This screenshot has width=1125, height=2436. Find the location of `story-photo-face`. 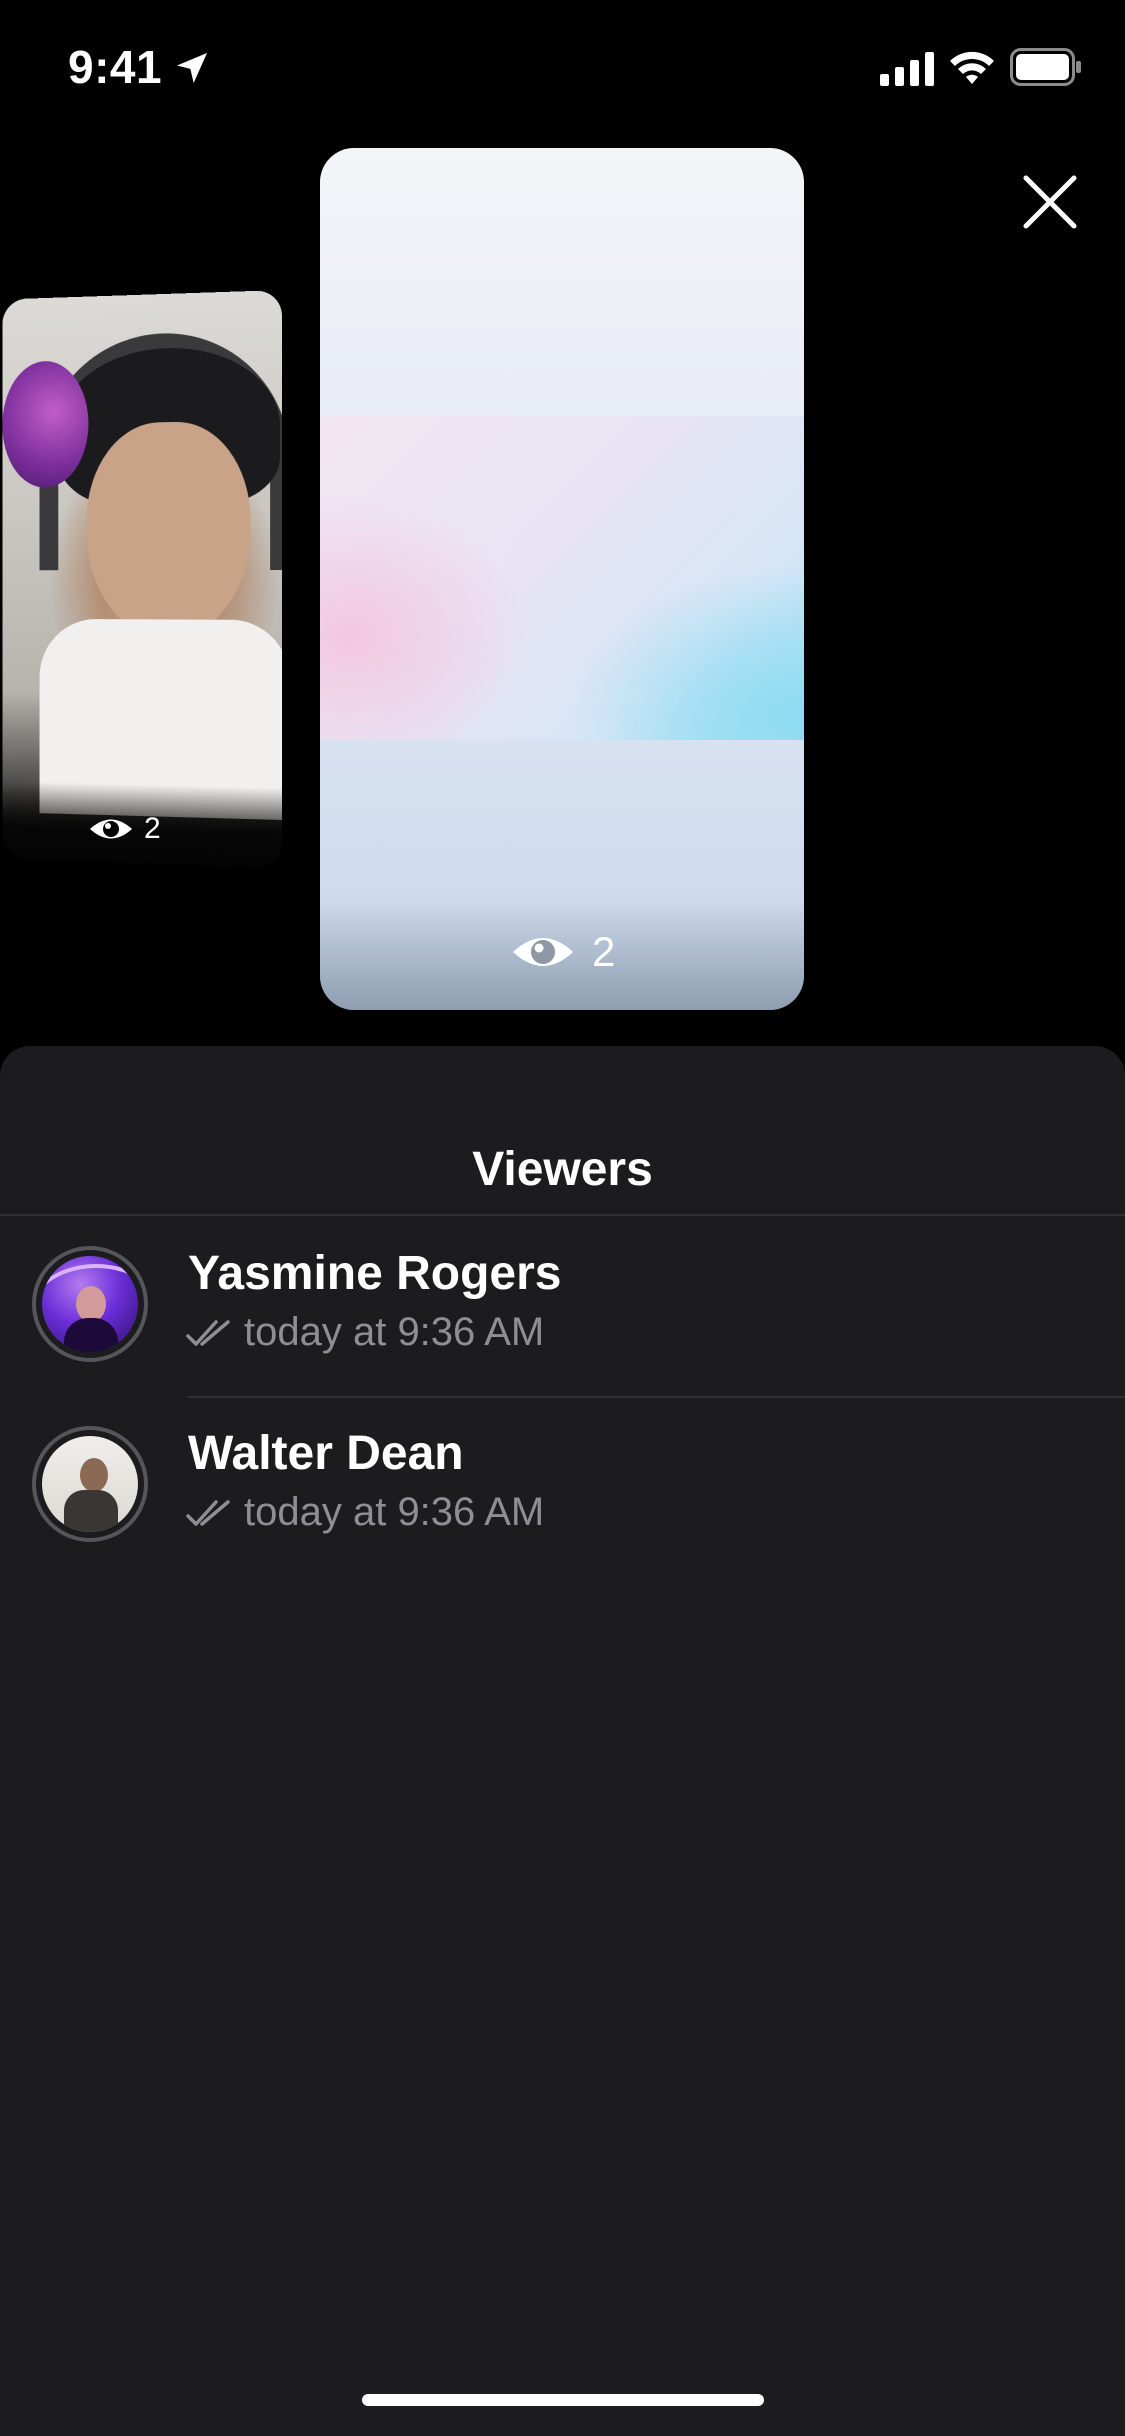

story-photo-face is located at coordinates (168, 530).